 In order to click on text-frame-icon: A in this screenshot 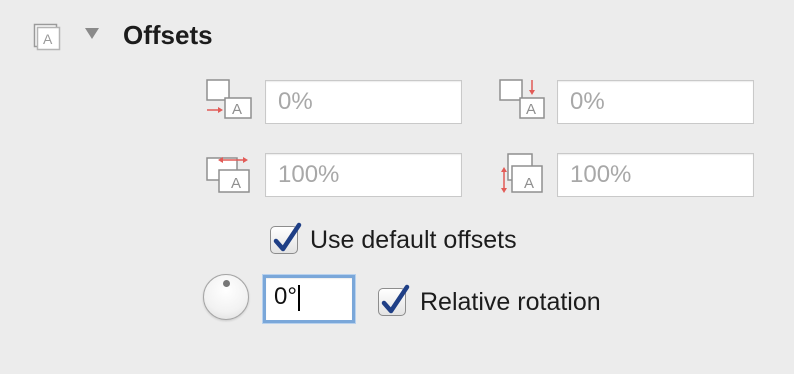, I will do `click(47, 37)`.